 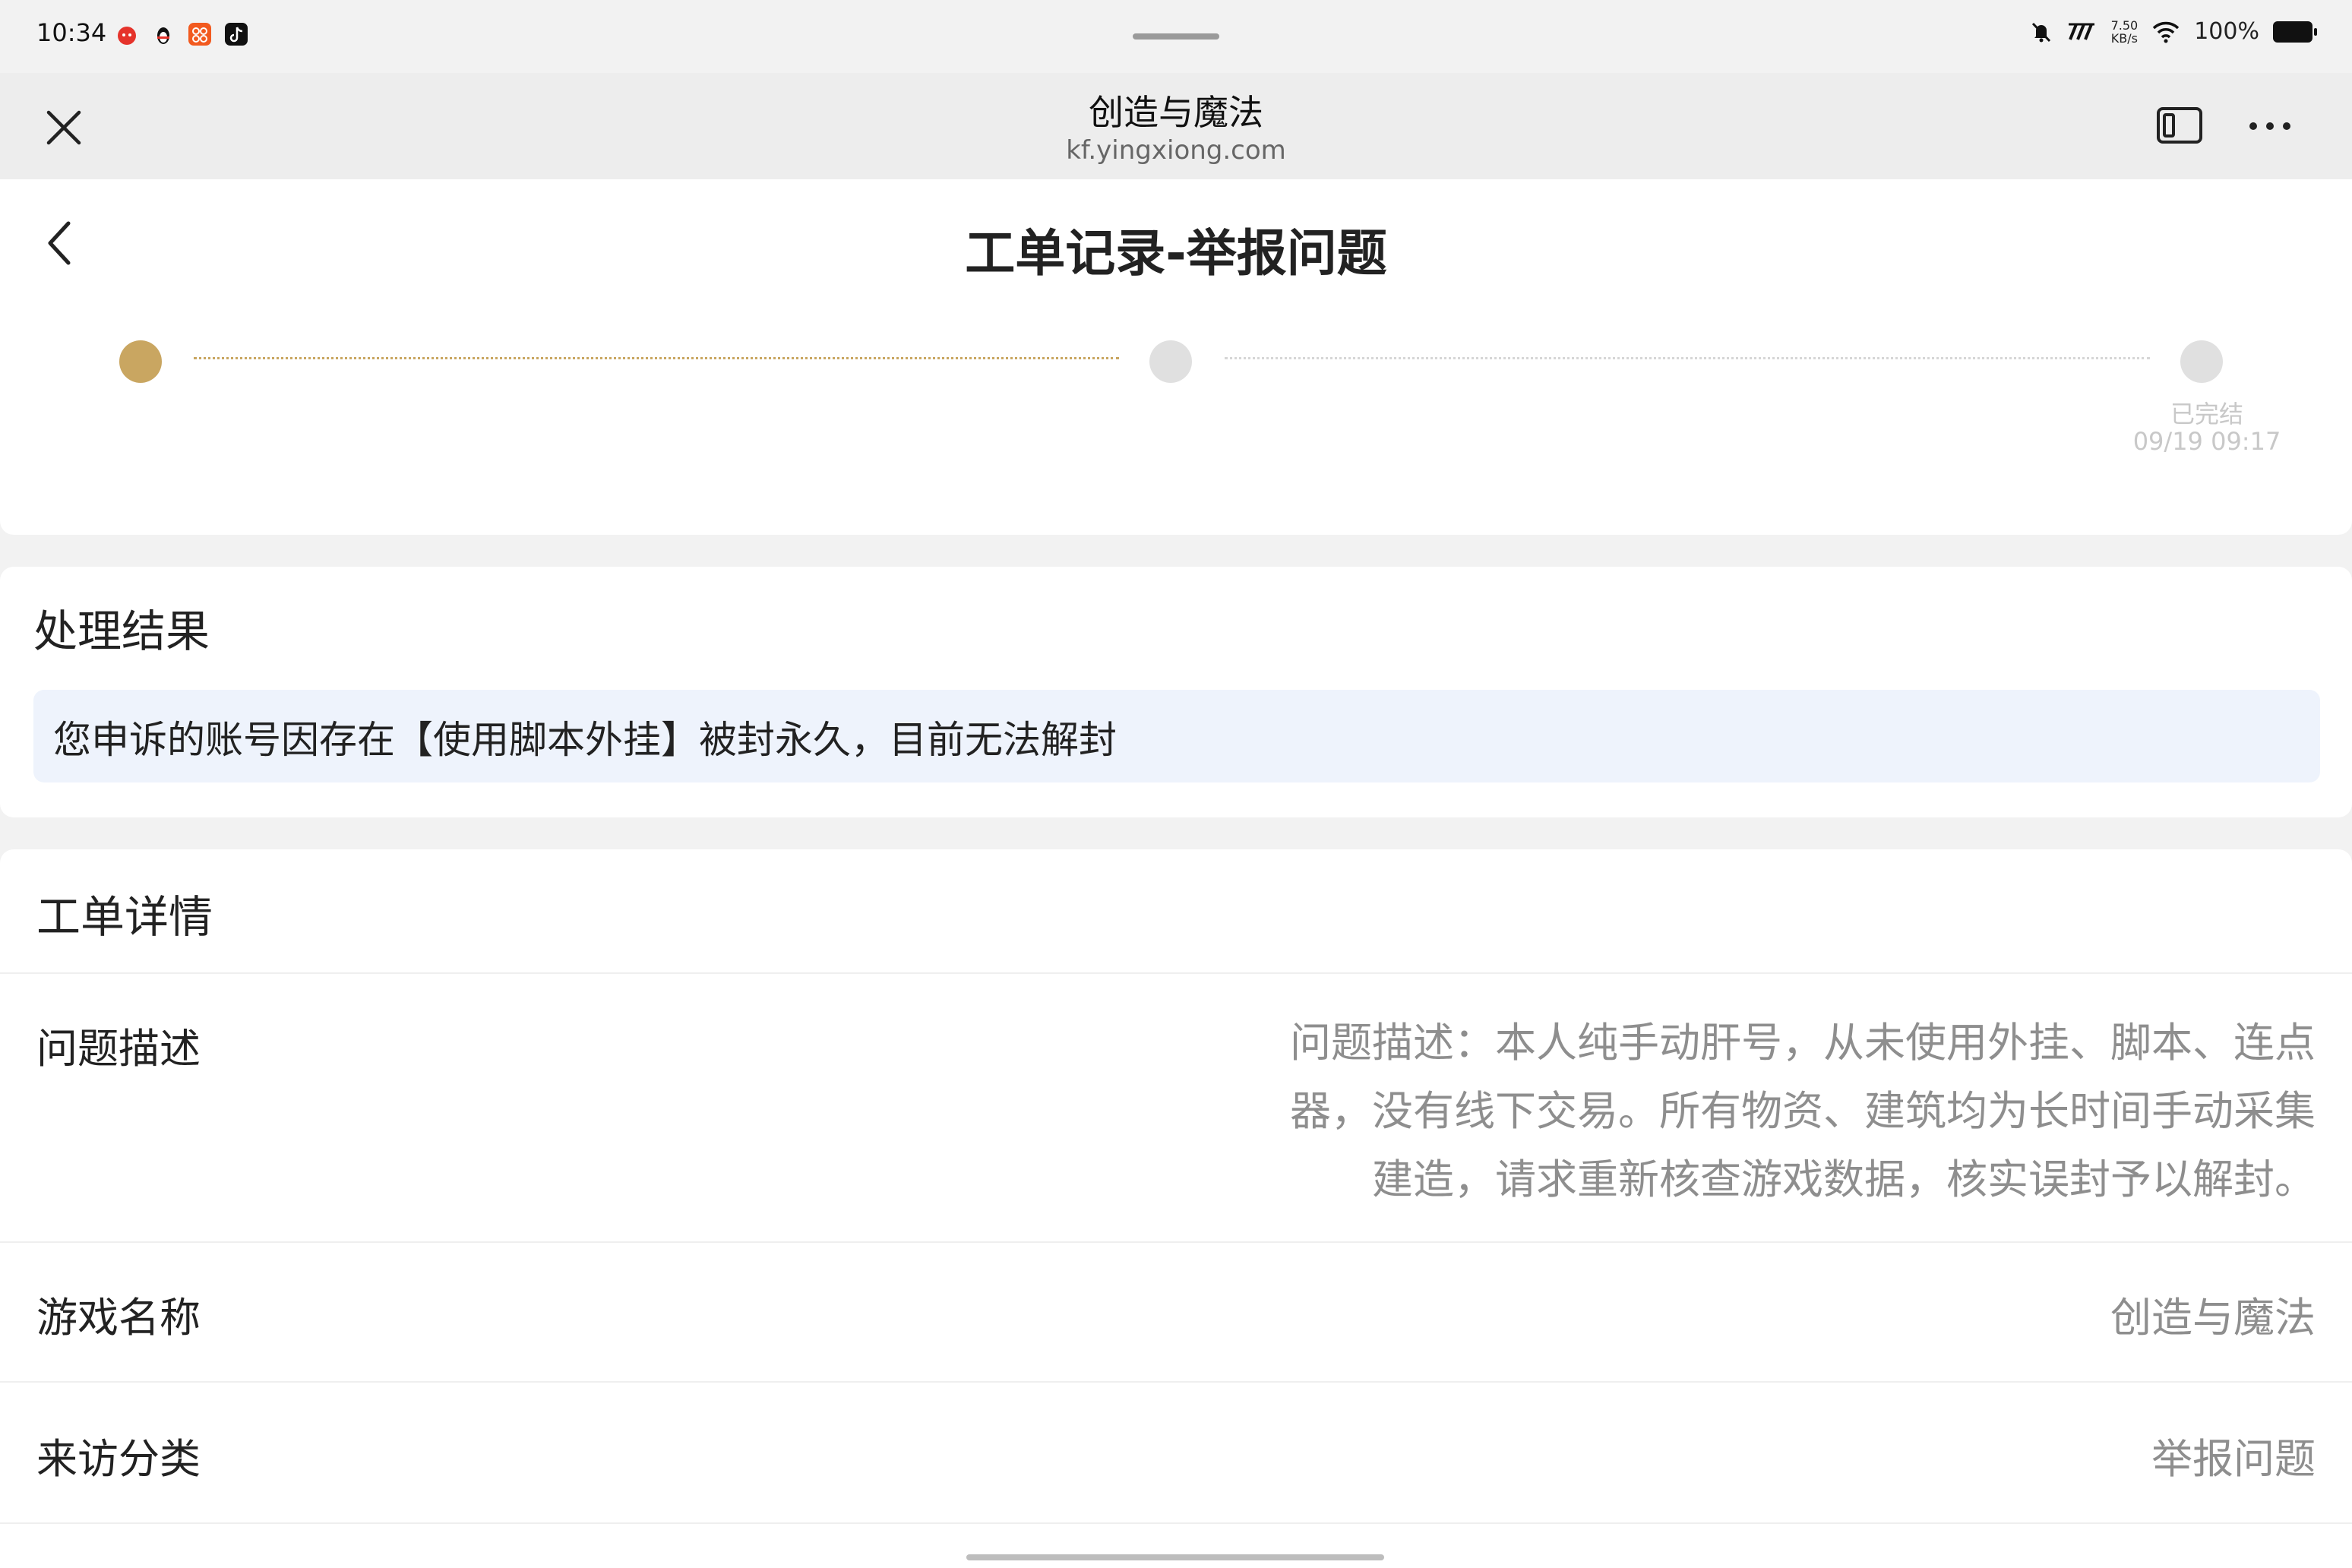 I want to click on progress-step-3-status: 已完结, so click(x=2206, y=414).